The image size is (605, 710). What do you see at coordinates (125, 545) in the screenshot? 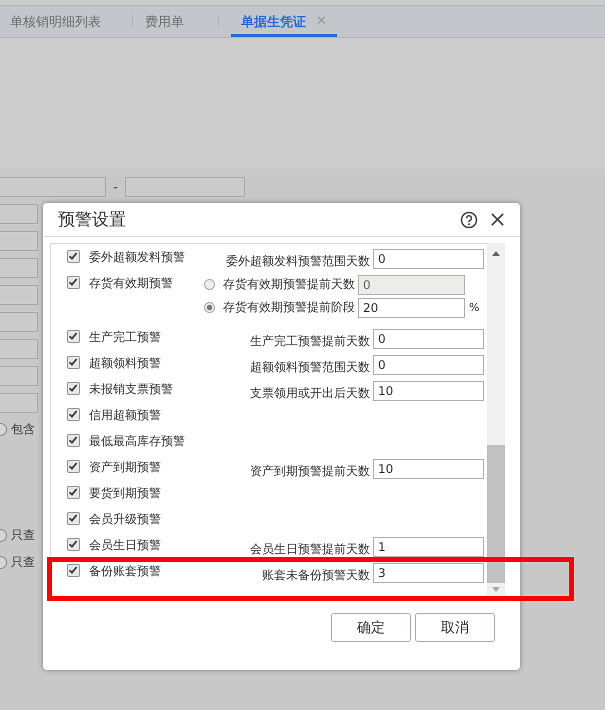
I see `checkbox-label: 会员生日预警` at bounding box center [125, 545].